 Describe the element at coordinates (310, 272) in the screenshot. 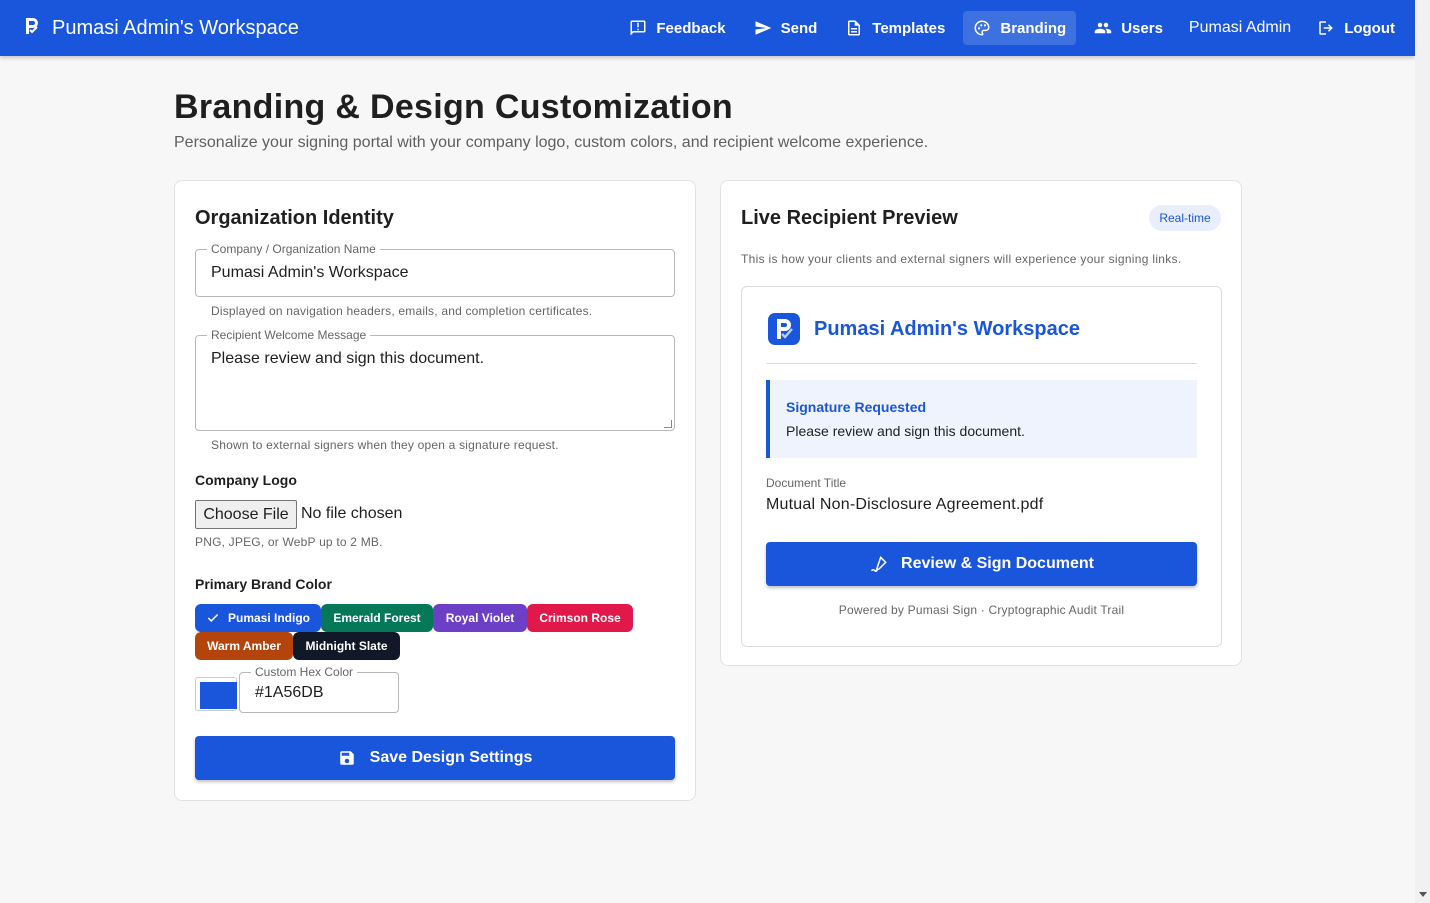

I see `company-name-value: Pumasi Admin's Workspace` at that location.